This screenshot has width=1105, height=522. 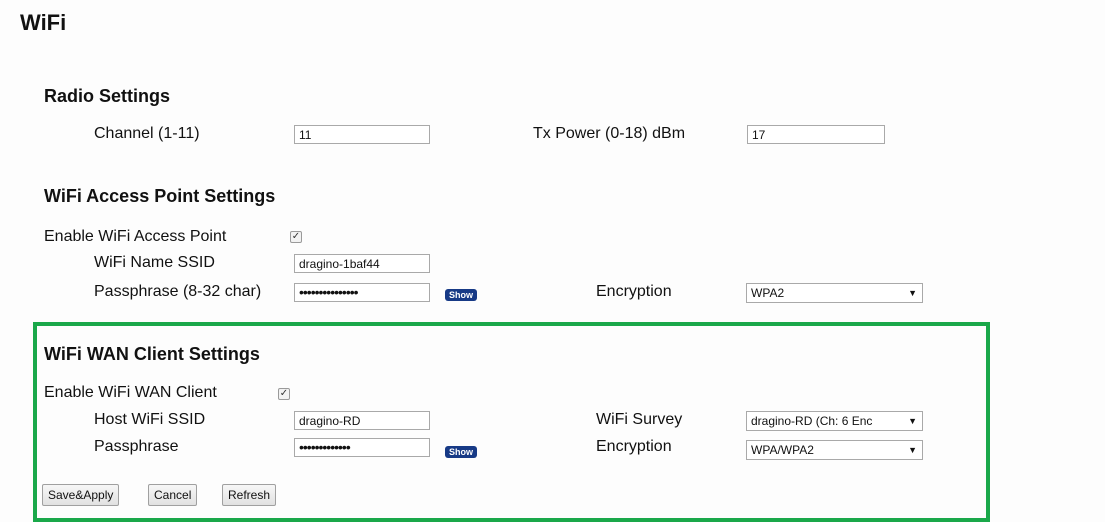 What do you see at coordinates (834, 450) in the screenshot?
I see `wan-encryption-select: WPA/WPA2 ▼` at bounding box center [834, 450].